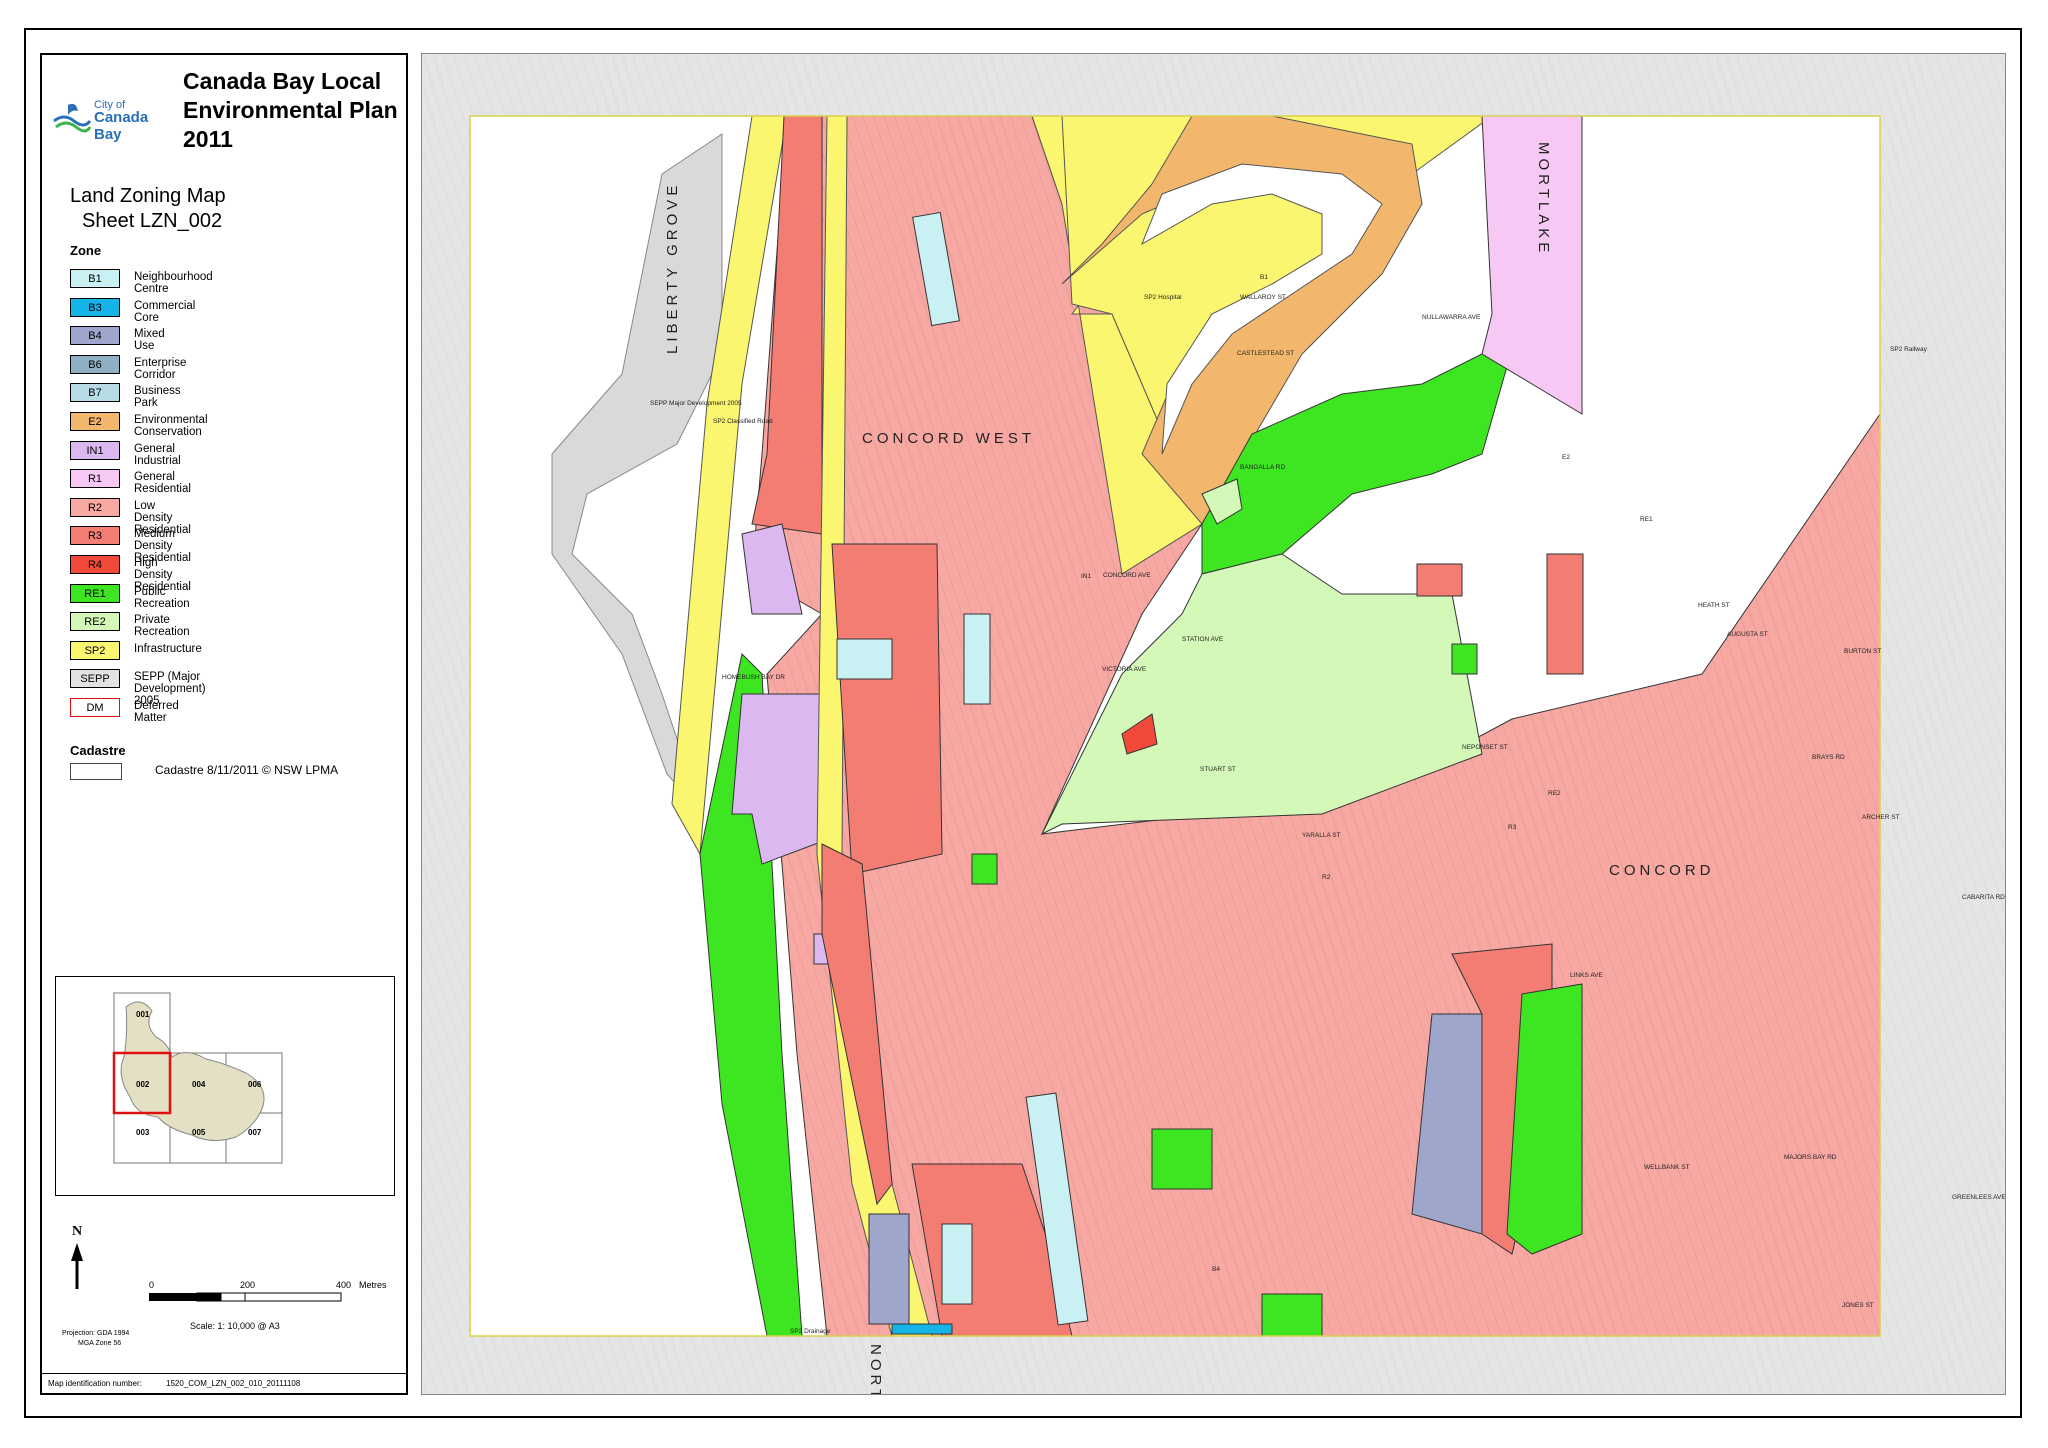 This screenshot has height=1448, width=2048. I want to click on map-label: R2, so click(1326, 877).